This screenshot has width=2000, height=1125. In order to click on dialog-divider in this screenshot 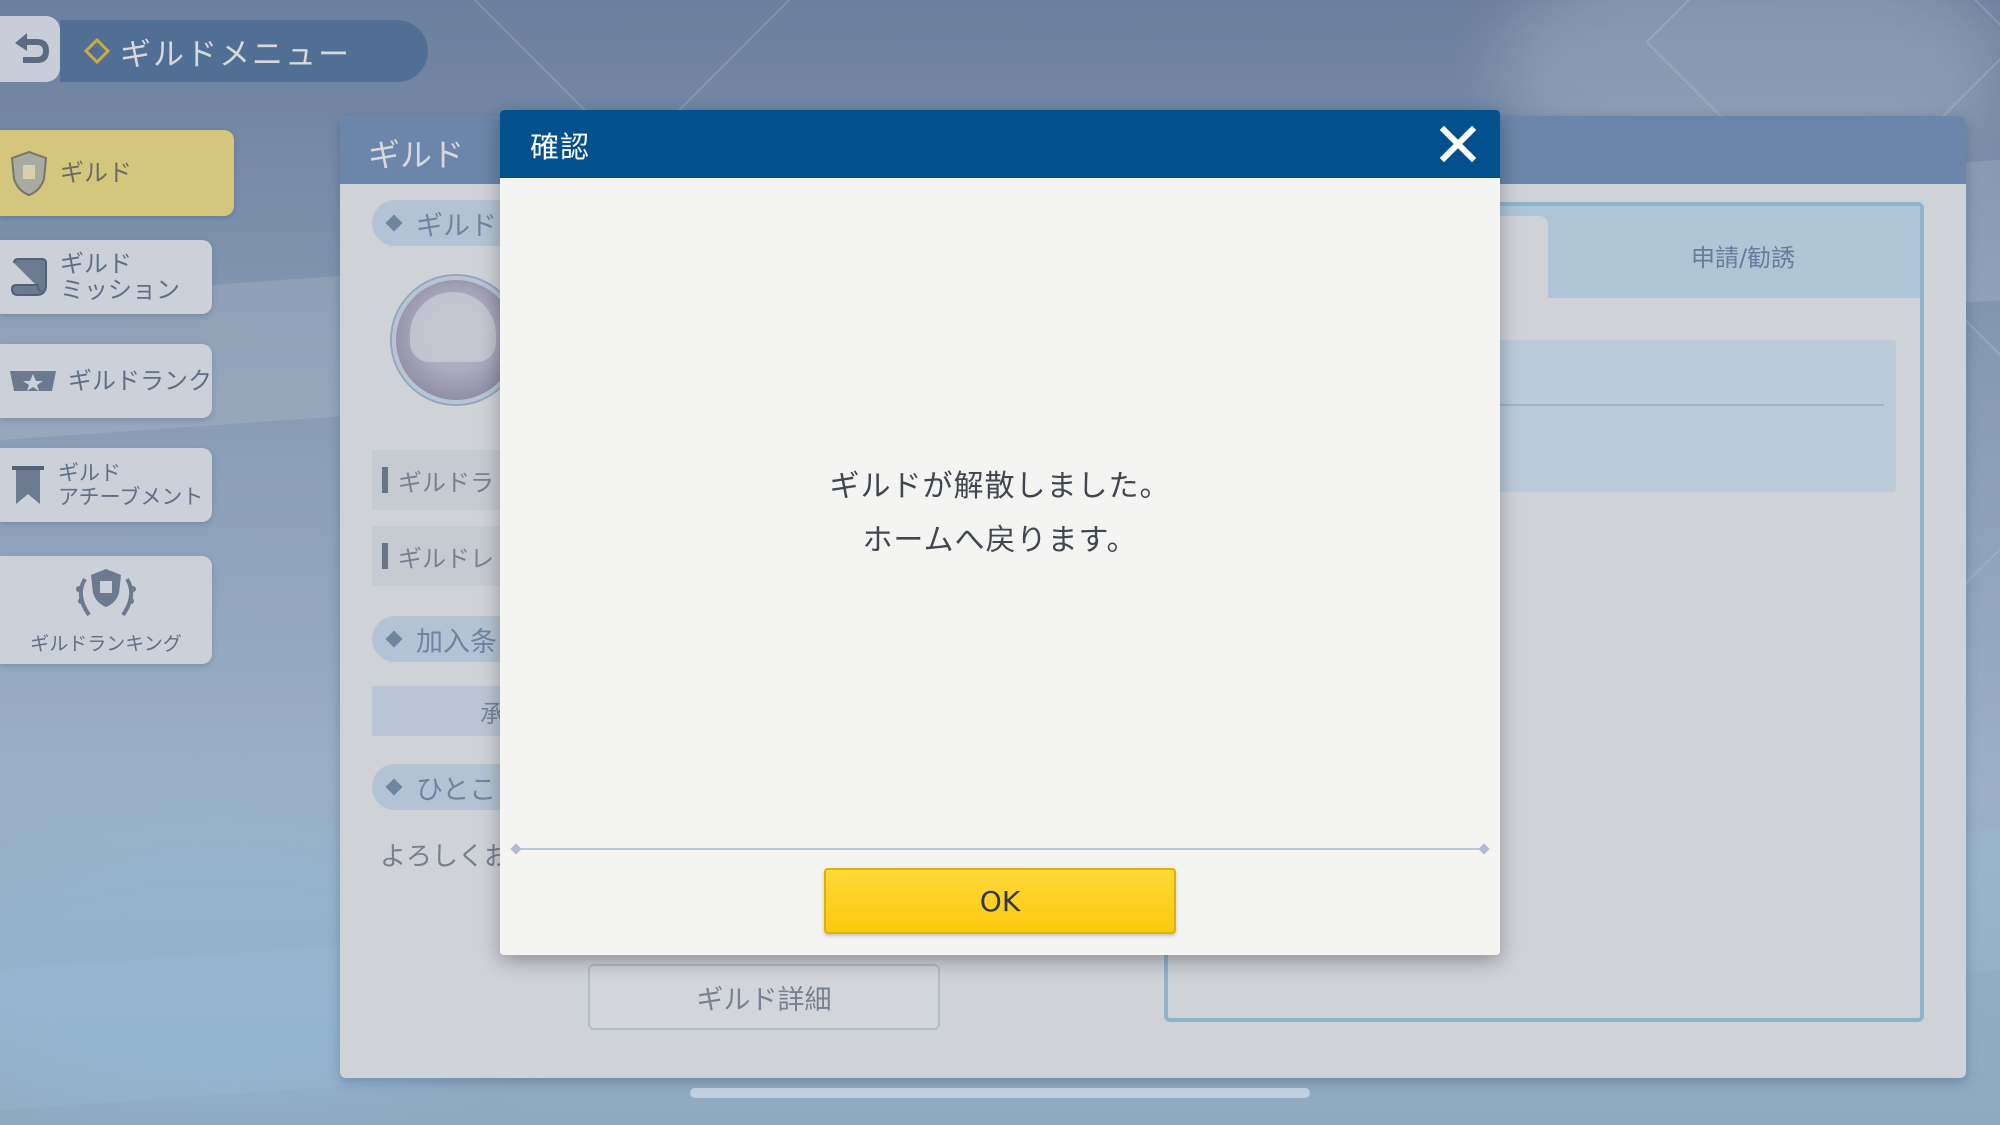, I will do `click(1000, 849)`.